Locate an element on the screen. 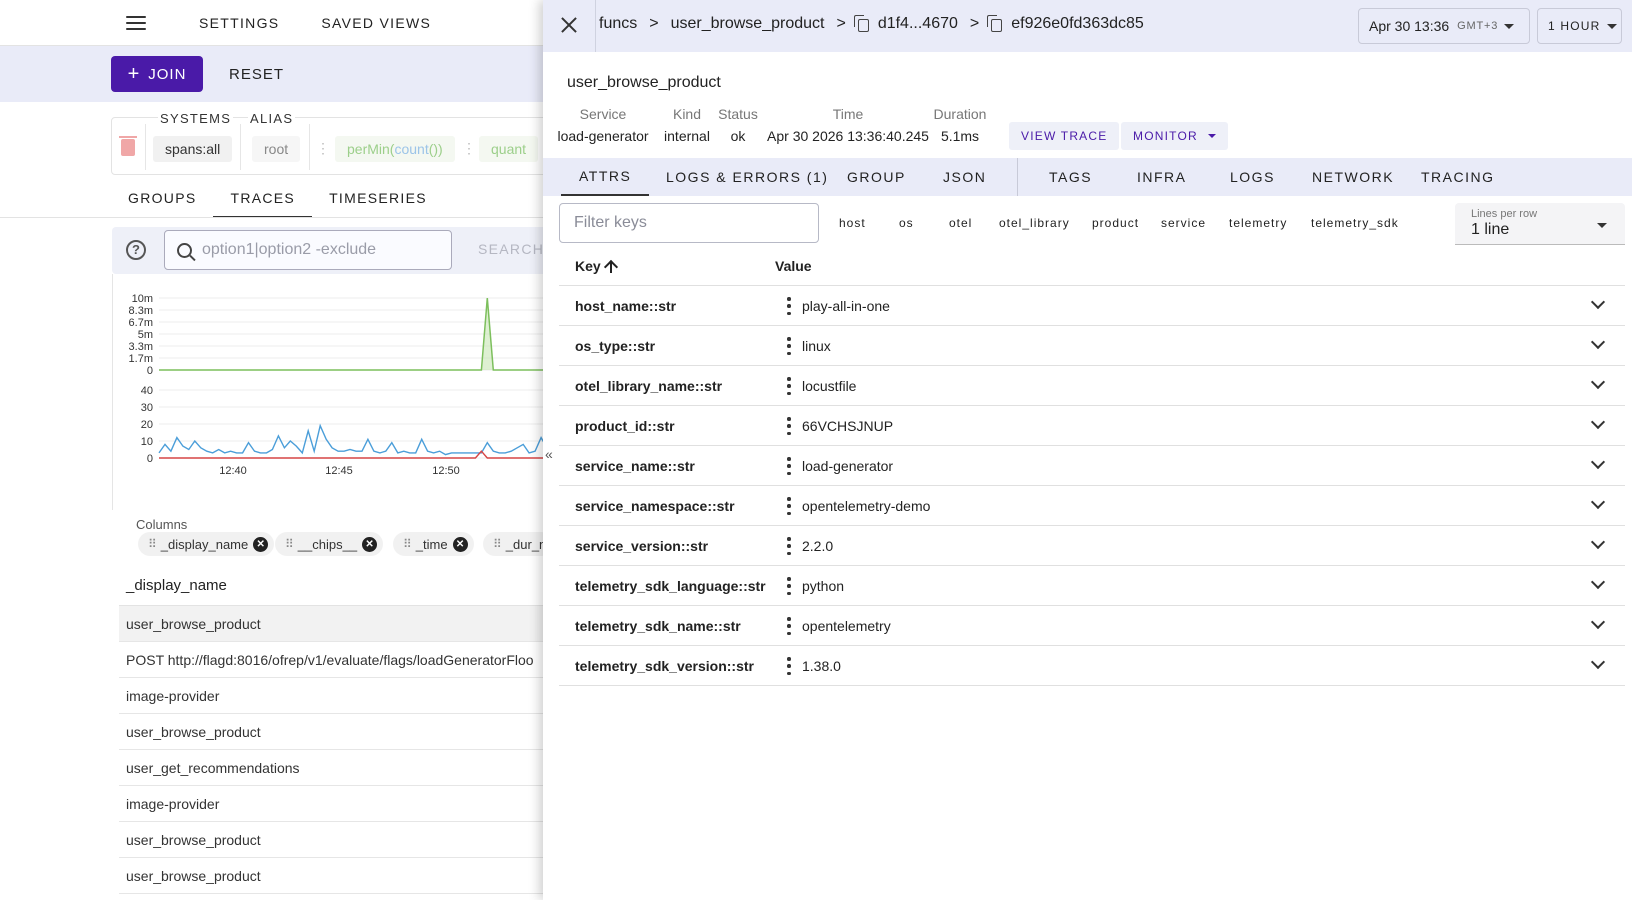 Image resolution: width=1632 pixels, height=900 pixels. attribute-row: os_type::str linux is located at coordinates (1092, 346).